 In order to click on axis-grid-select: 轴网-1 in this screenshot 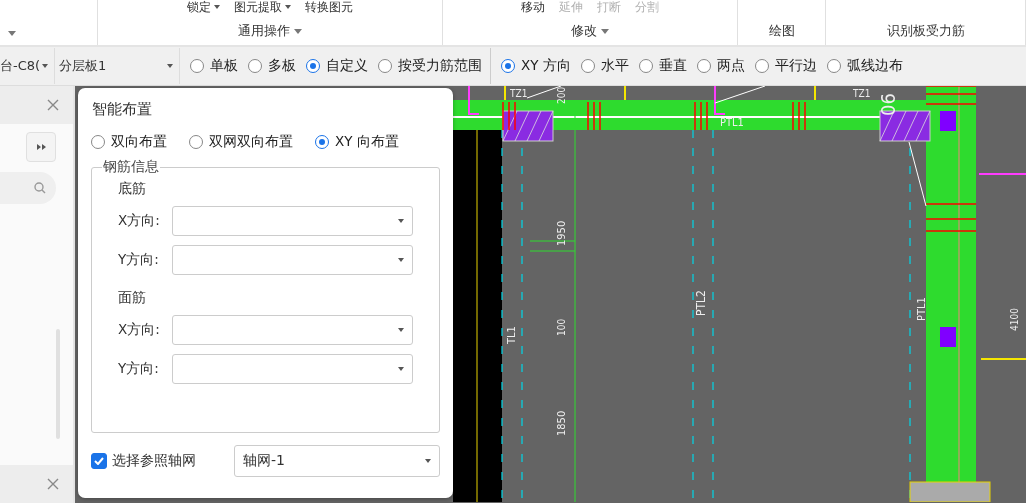, I will do `click(337, 461)`.